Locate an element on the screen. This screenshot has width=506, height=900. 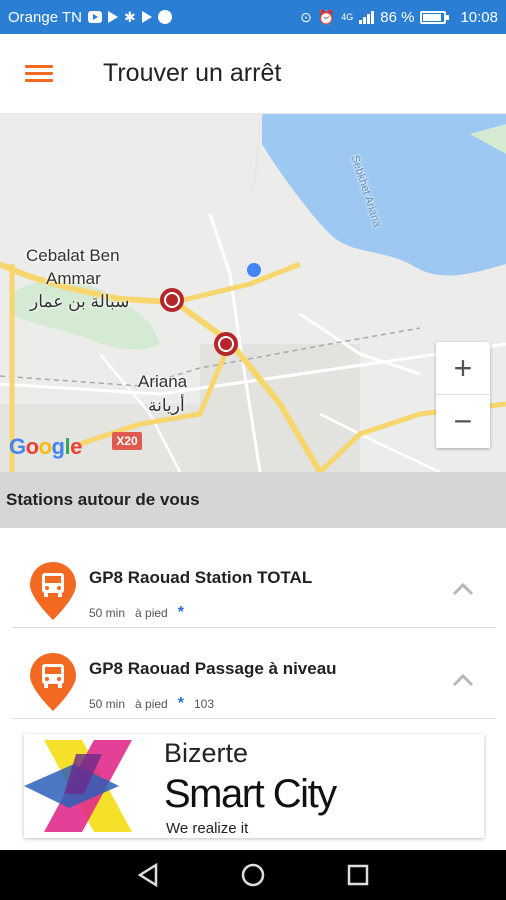
battery-icon is located at coordinates (435, 17).